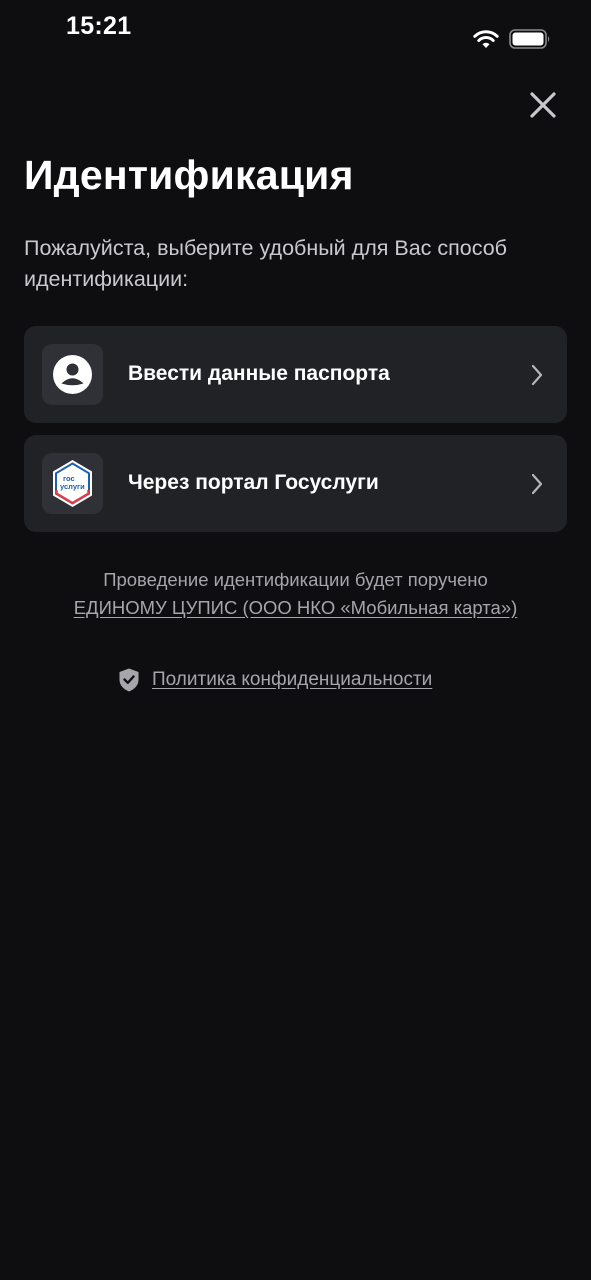 Image resolution: width=591 pixels, height=1280 pixels. I want to click on gosuslugi-logo-text-bottom: услуги, so click(72, 486).